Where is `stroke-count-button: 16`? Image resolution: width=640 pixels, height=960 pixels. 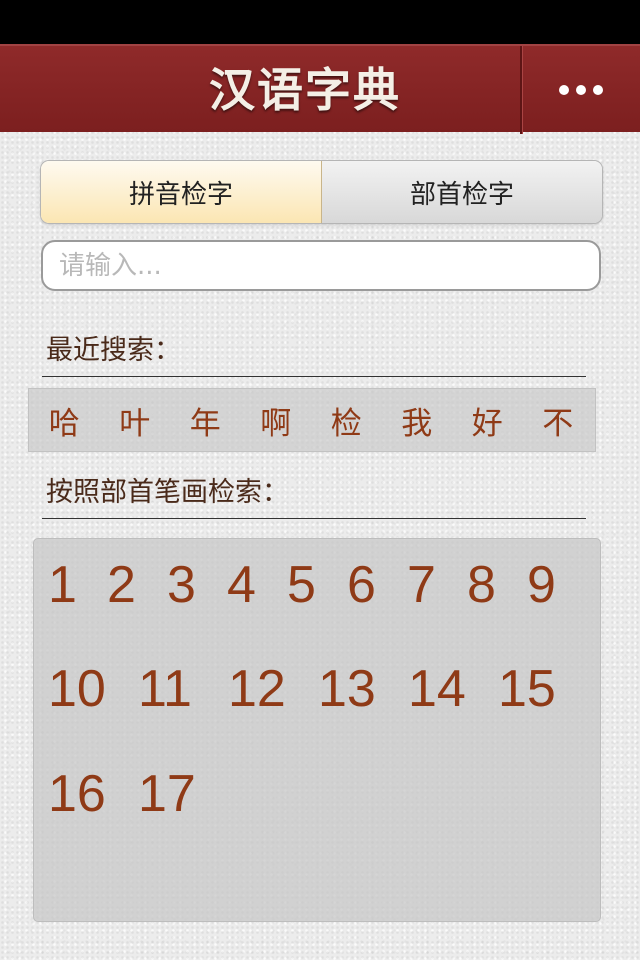
stroke-count-button: 16 is located at coordinates (77, 794).